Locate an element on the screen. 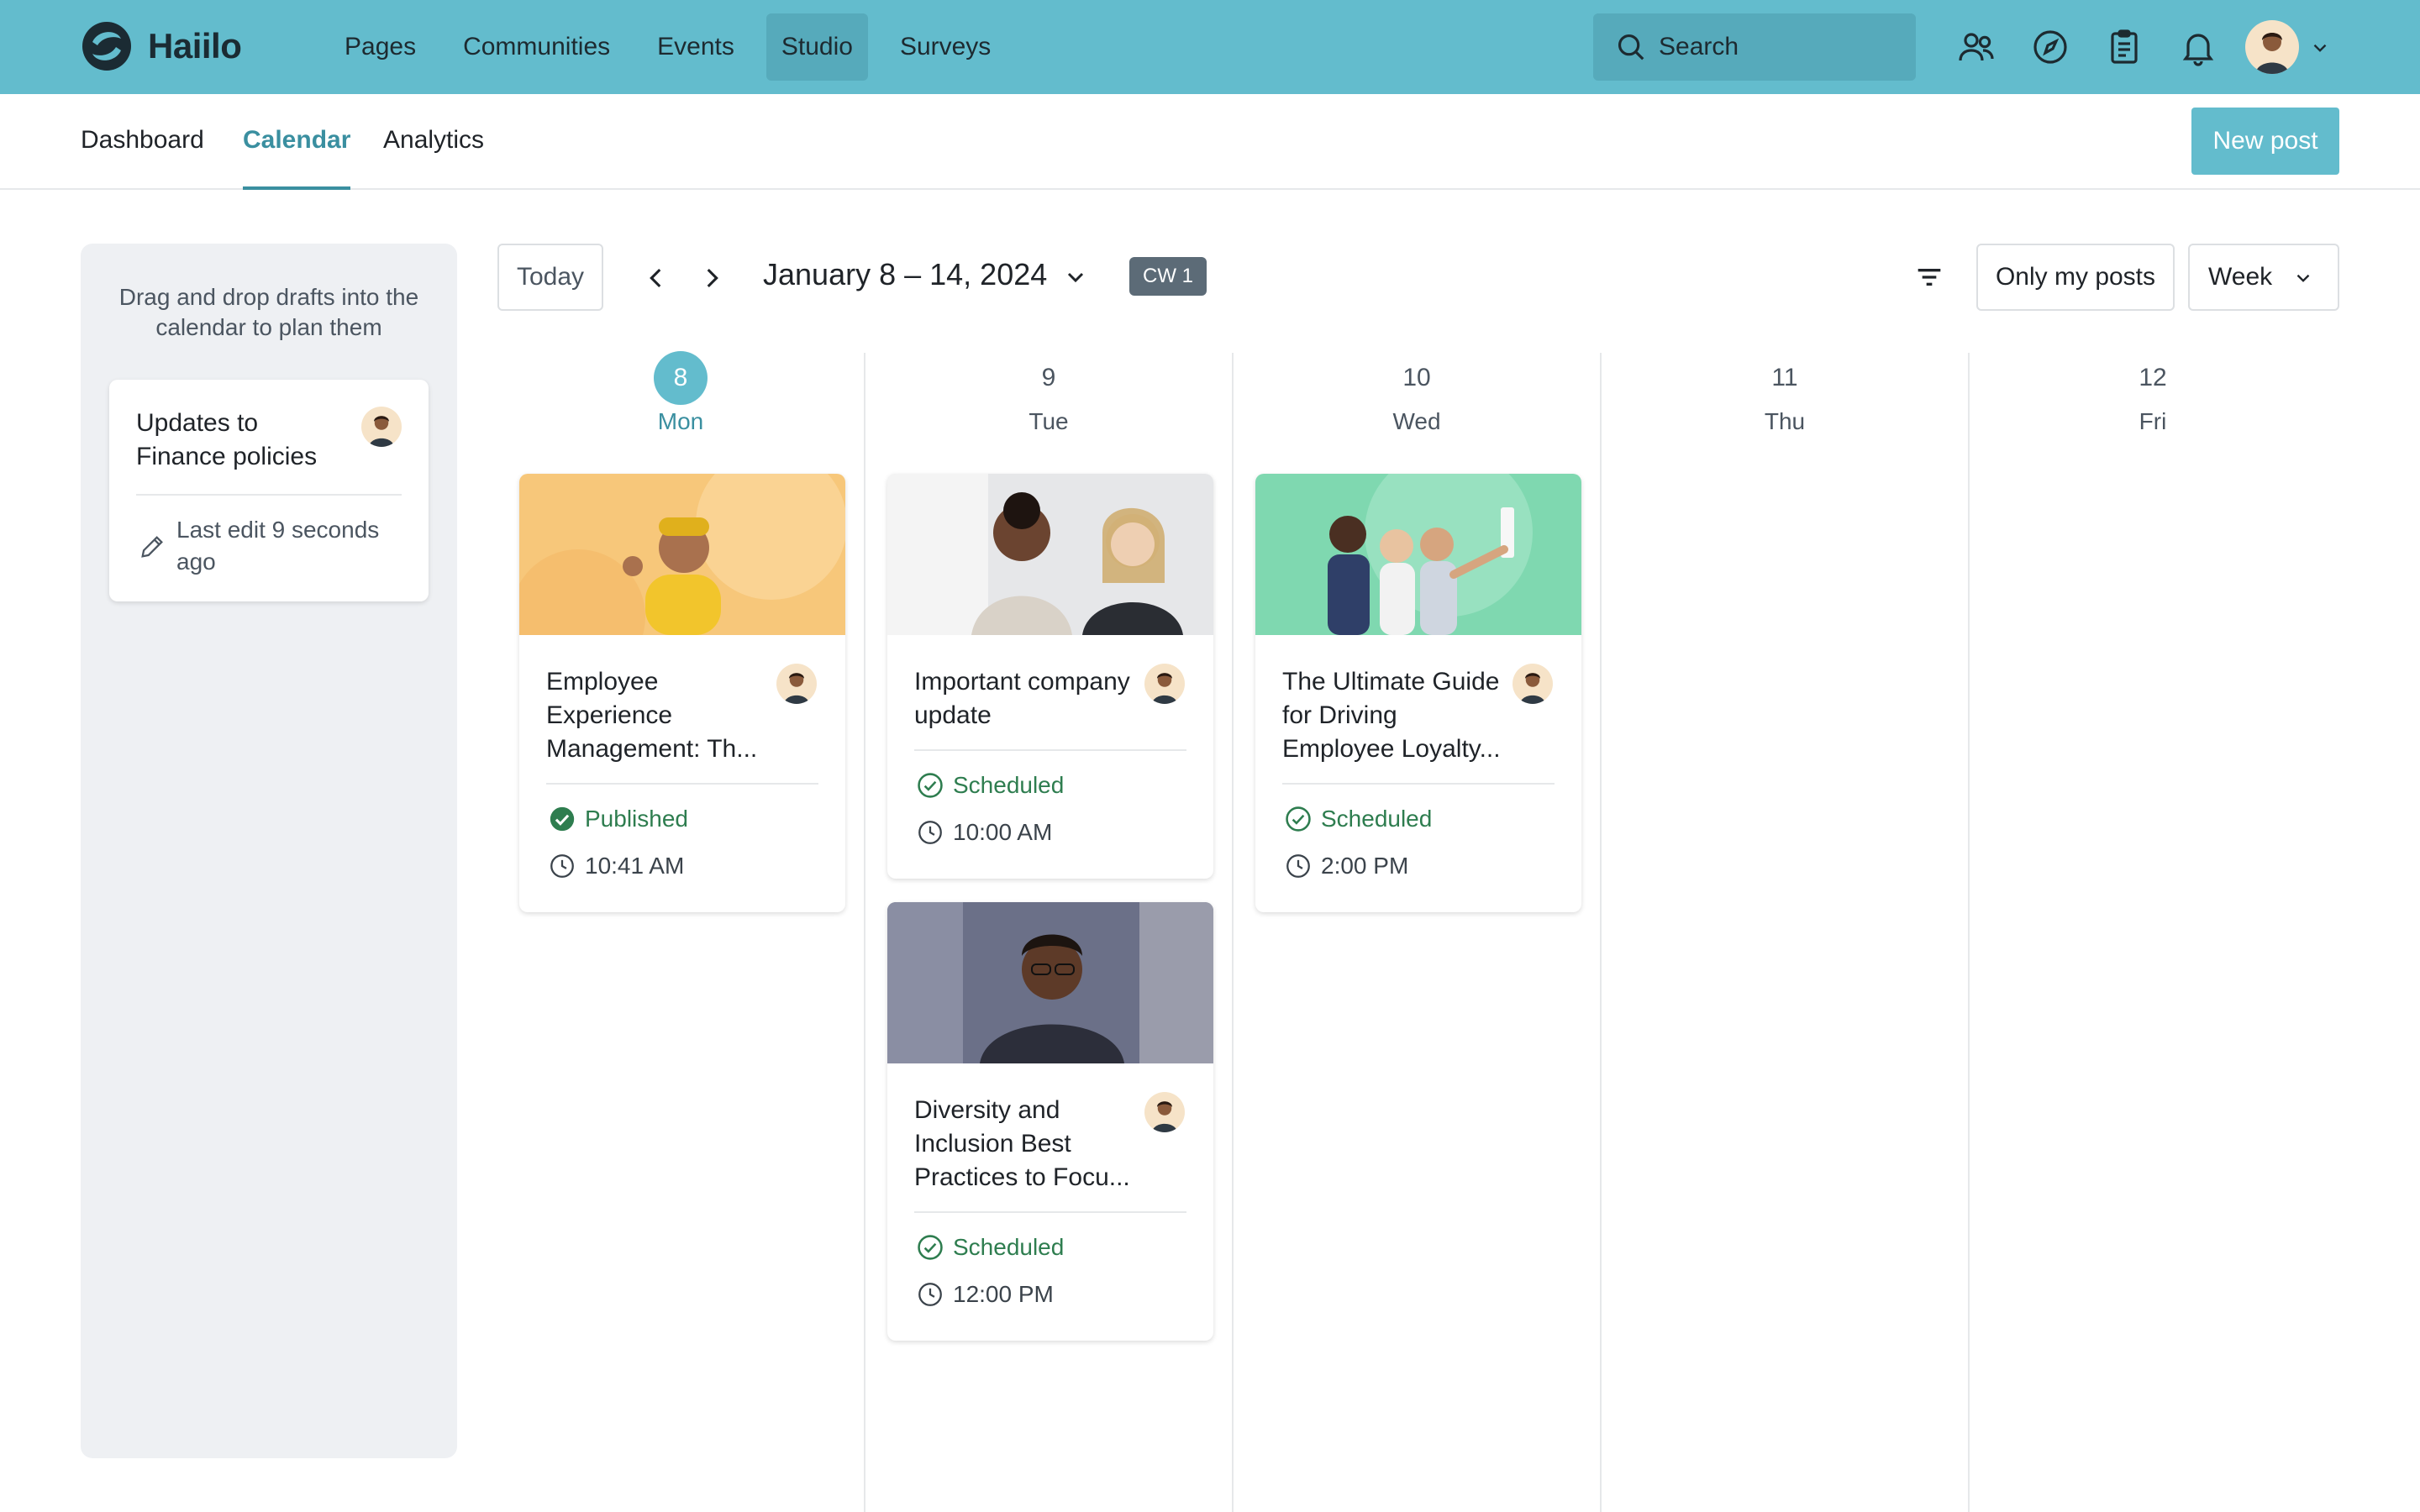  post-time: 2:00 PM is located at coordinates (1346, 866).